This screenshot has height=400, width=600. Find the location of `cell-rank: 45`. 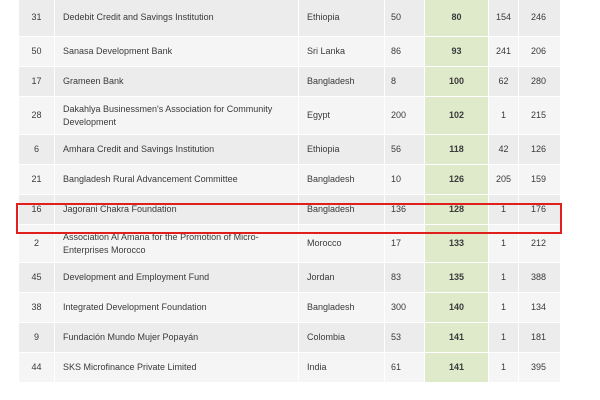

cell-rank: 45 is located at coordinates (36, 277).